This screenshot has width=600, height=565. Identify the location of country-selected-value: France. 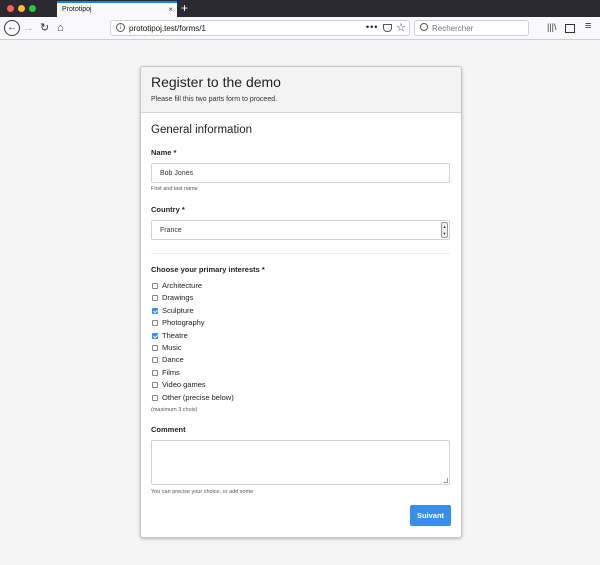
(171, 230).